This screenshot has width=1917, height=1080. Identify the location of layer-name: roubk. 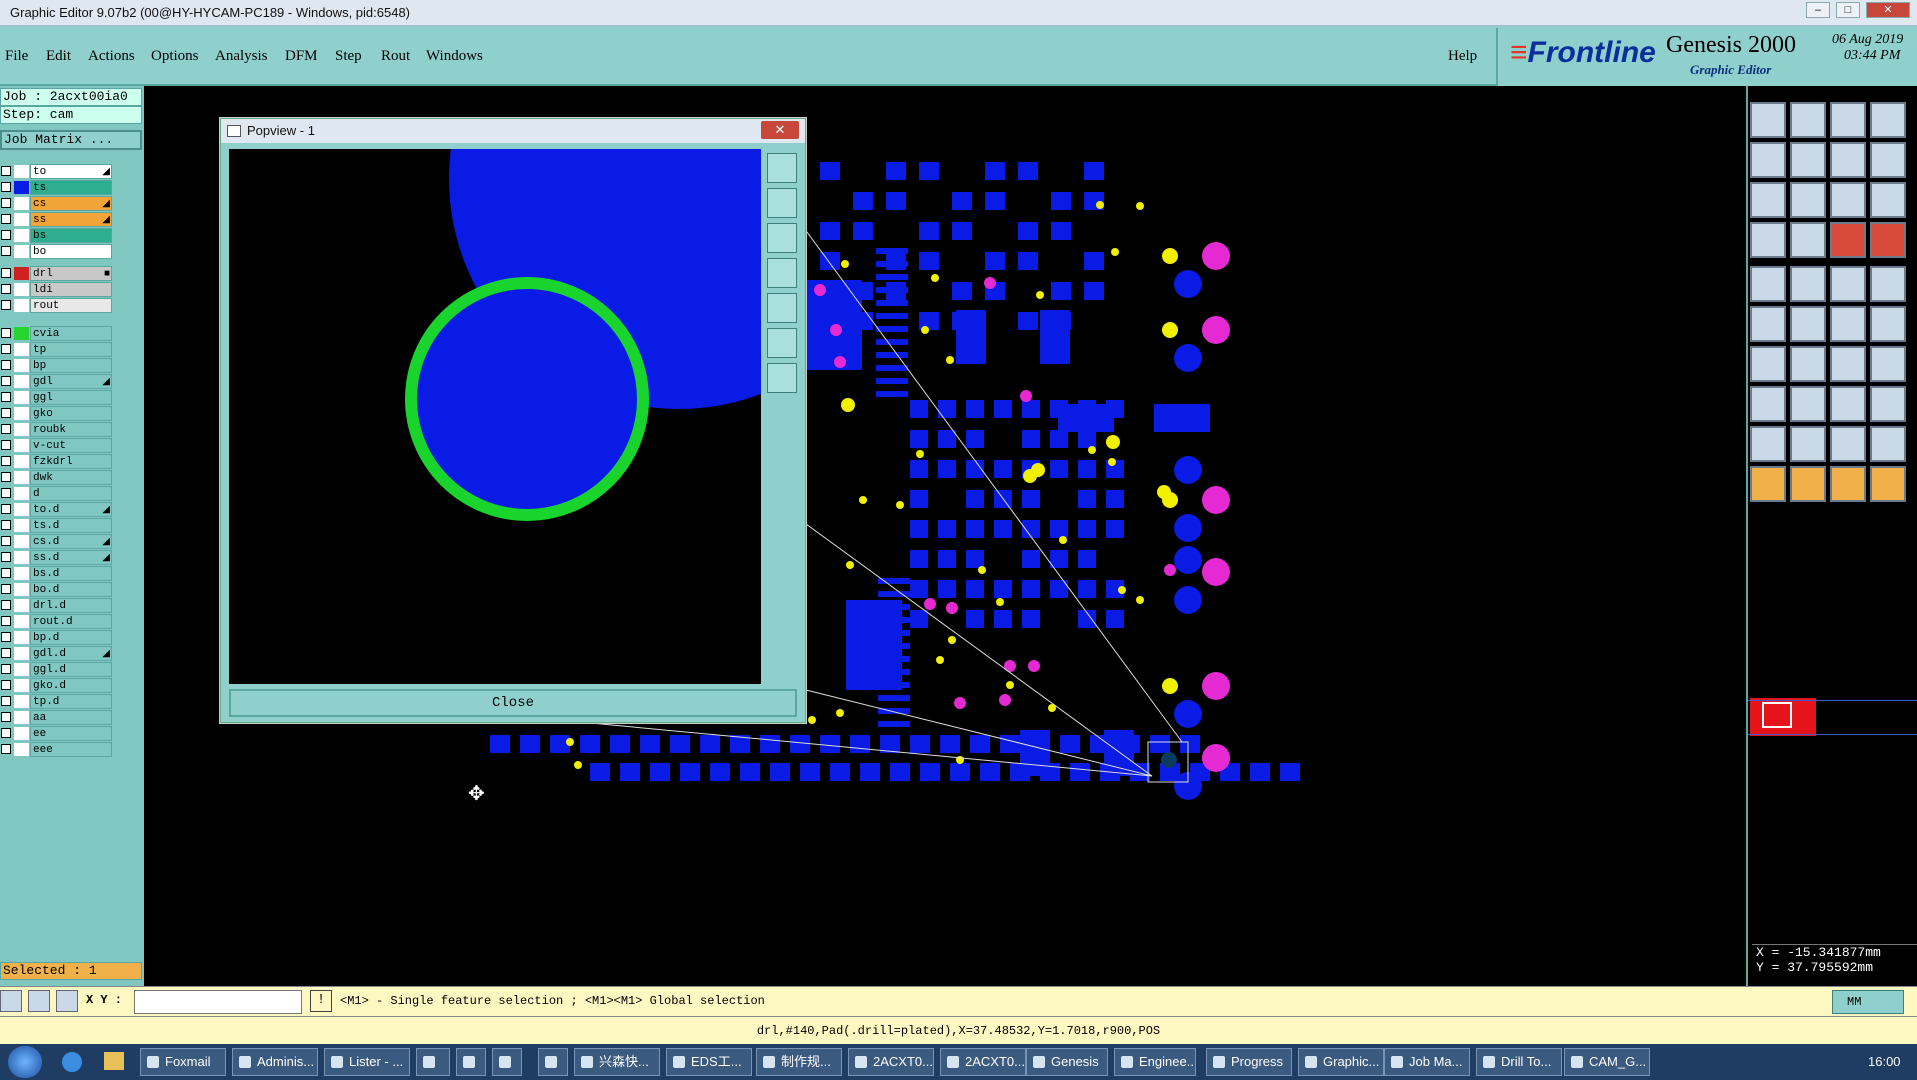
(71, 429).